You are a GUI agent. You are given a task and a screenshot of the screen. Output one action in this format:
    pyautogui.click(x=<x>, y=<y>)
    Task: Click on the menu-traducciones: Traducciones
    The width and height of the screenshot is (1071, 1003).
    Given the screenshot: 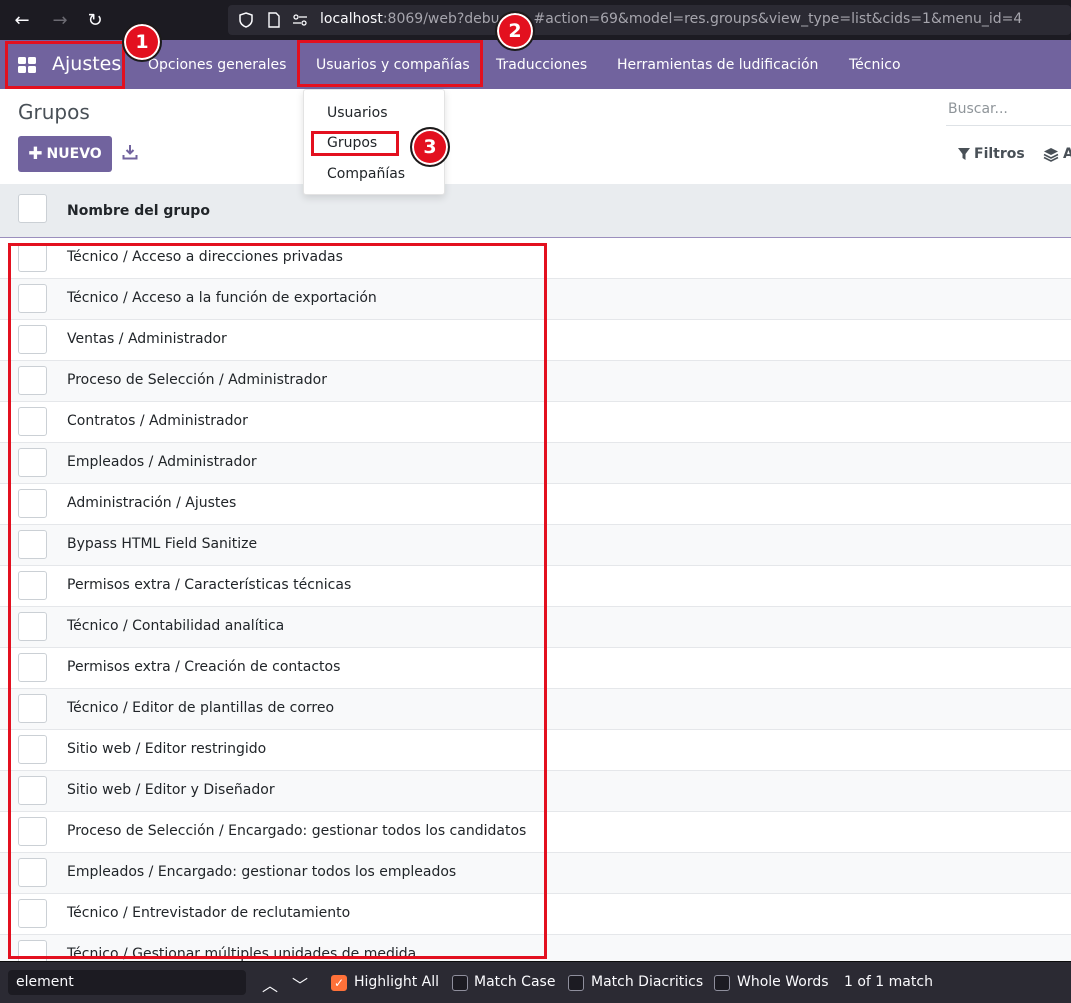 What is the action you would take?
    pyautogui.click(x=541, y=65)
    